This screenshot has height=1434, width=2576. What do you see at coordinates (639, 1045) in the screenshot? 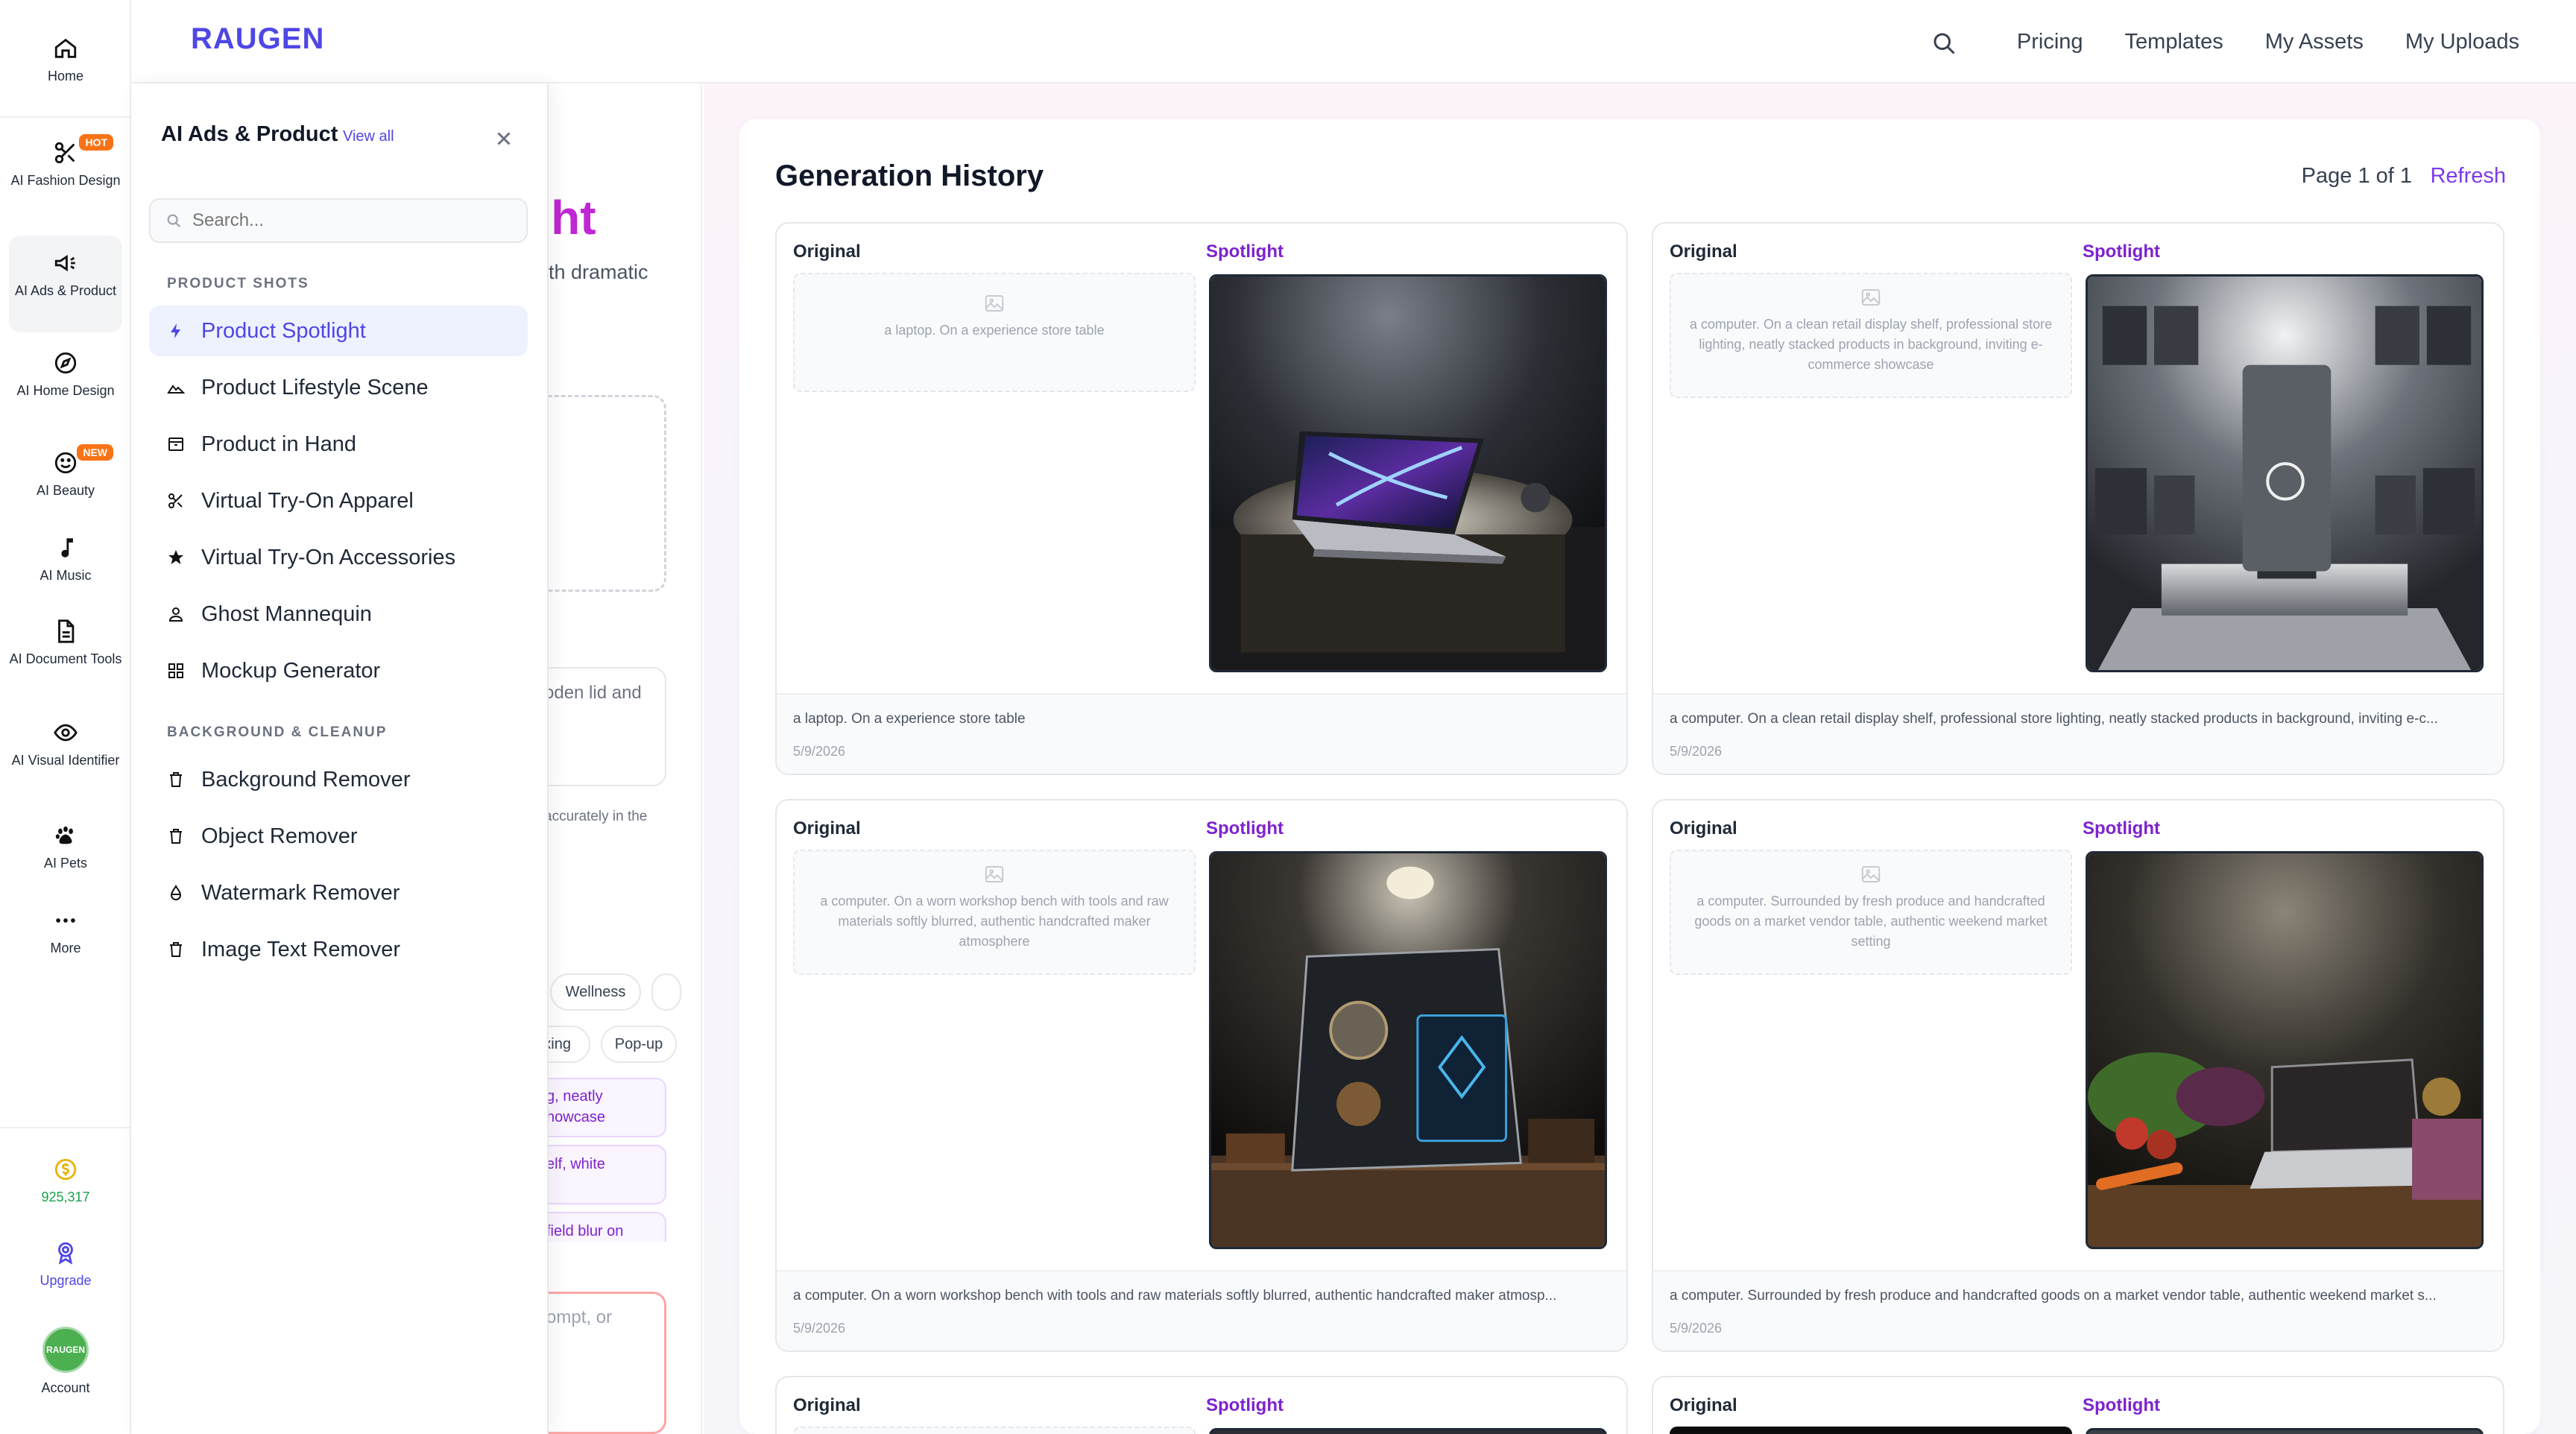
I see `scene-chip-pop-up: Pop-up` at bounding box center [639, 1045].